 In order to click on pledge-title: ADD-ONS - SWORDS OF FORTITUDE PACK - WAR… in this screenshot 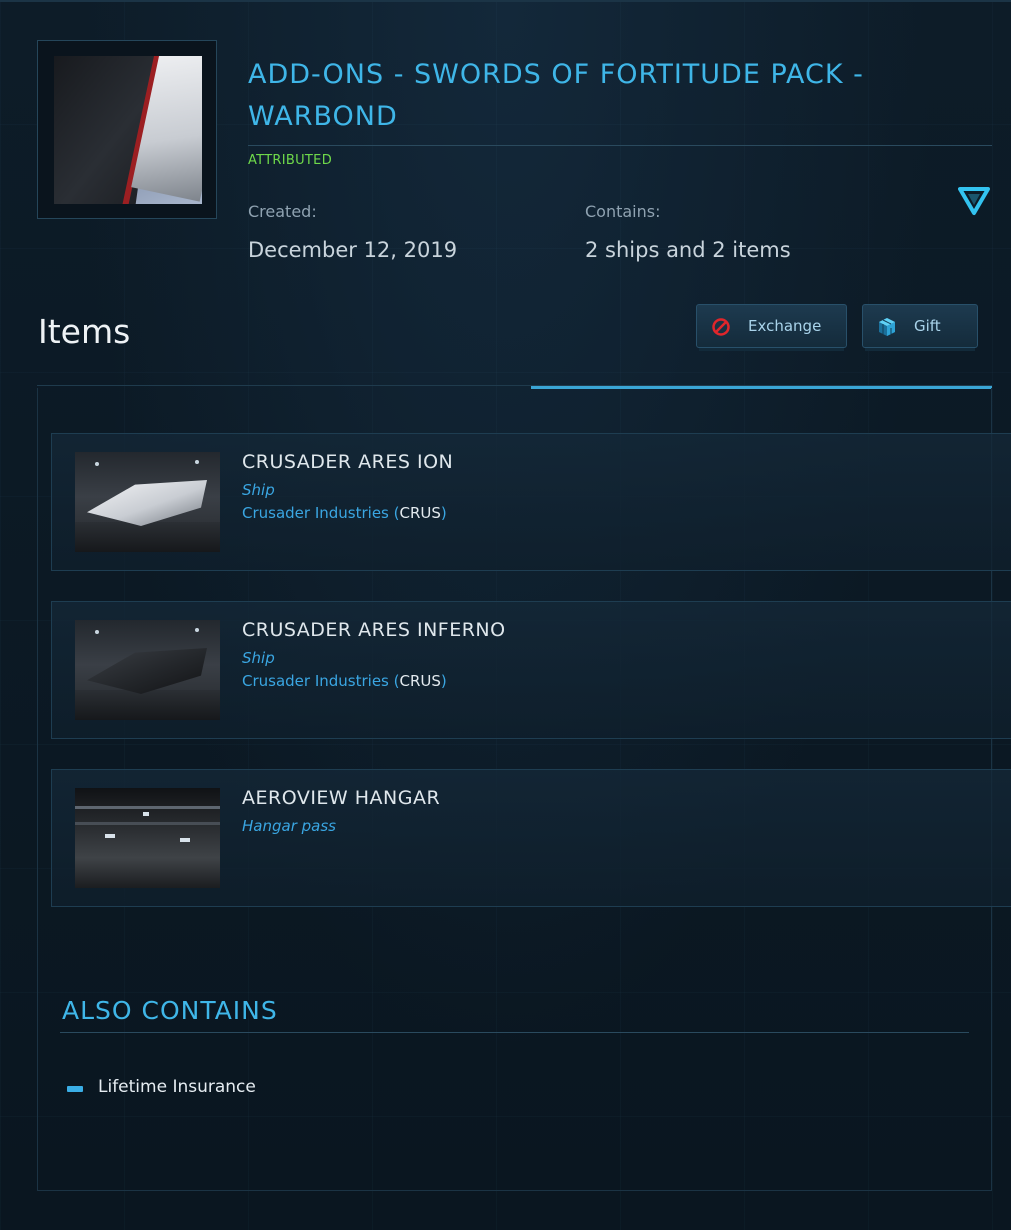, I will do `click(556, 95)`.